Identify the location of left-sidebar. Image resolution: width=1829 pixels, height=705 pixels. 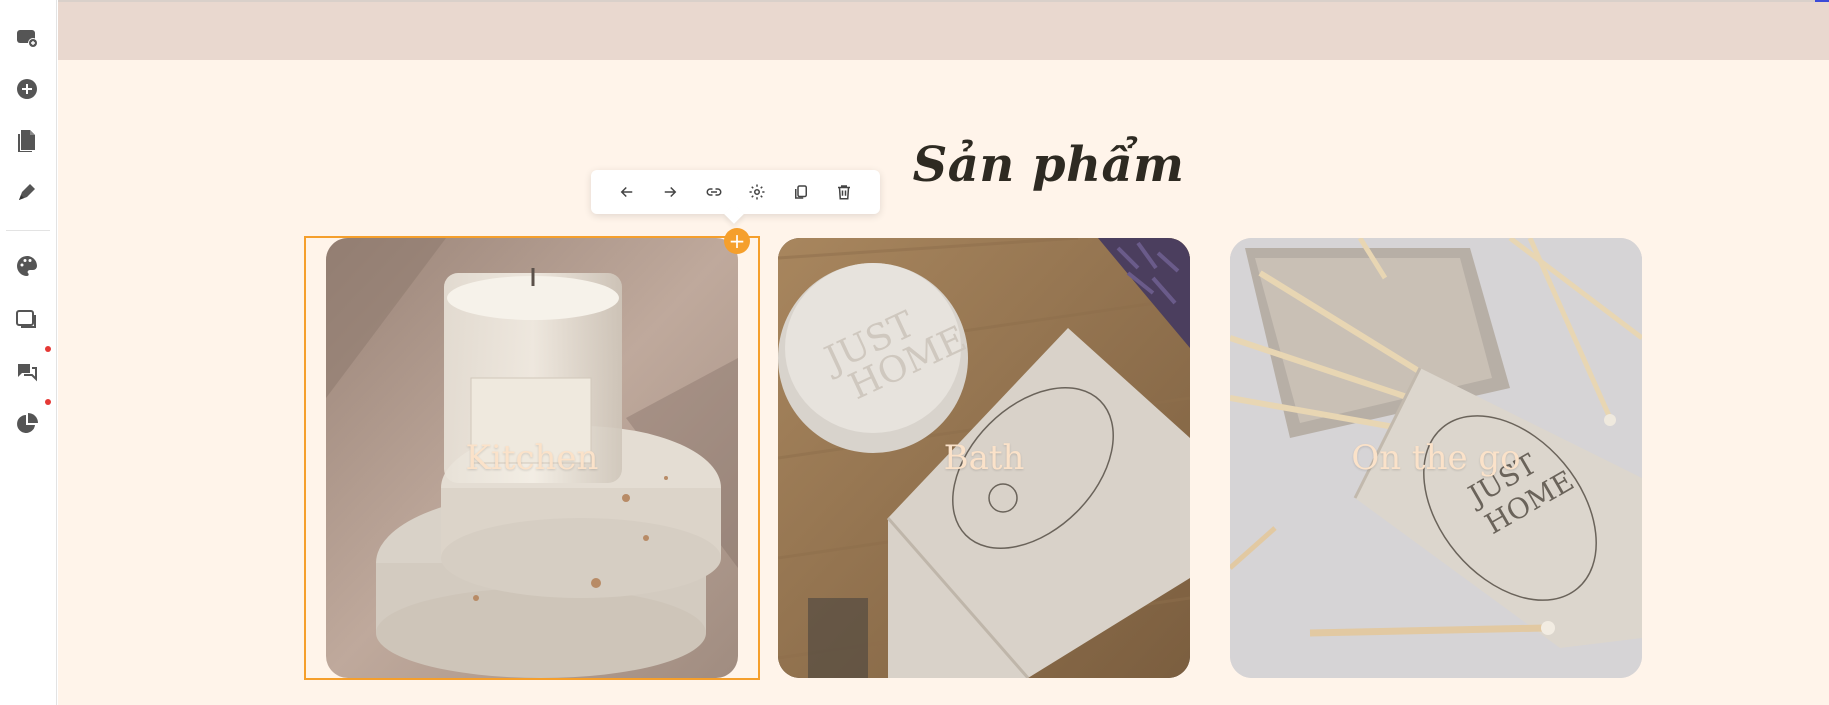
(28, 352).